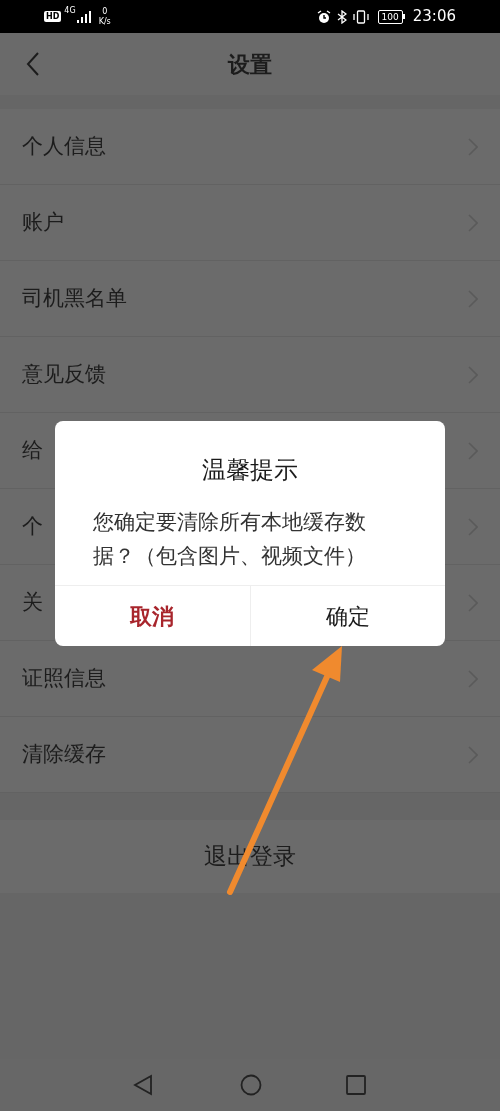 The width and height of the screenshot is (500, 1111). Describe the element at coordinates (250, 470) in the screenshot. I see `dialog-title: 温馨提示` at that location.